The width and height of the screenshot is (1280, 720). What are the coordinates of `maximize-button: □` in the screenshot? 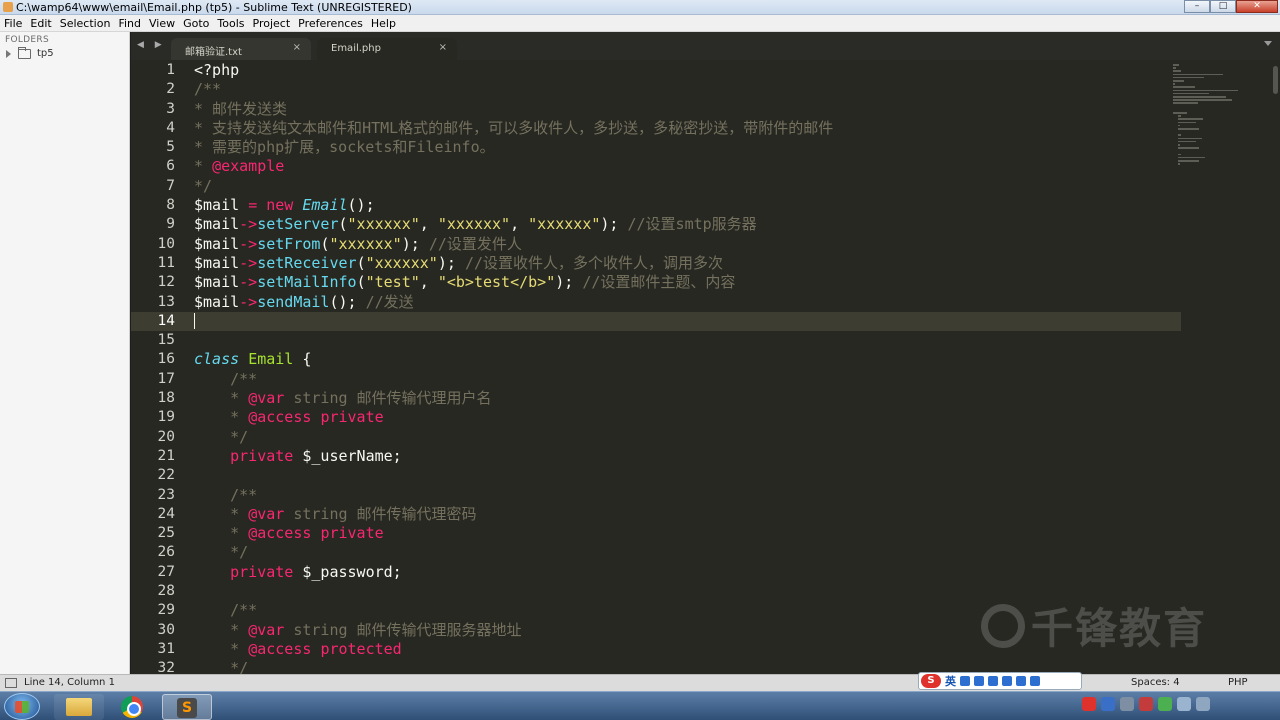 It's located at (1223, 6).